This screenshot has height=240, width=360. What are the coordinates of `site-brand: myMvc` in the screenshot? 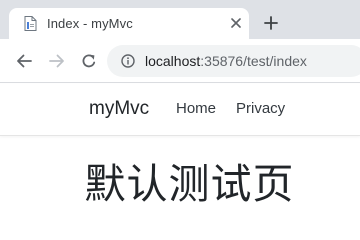 It's located at (119, 109).